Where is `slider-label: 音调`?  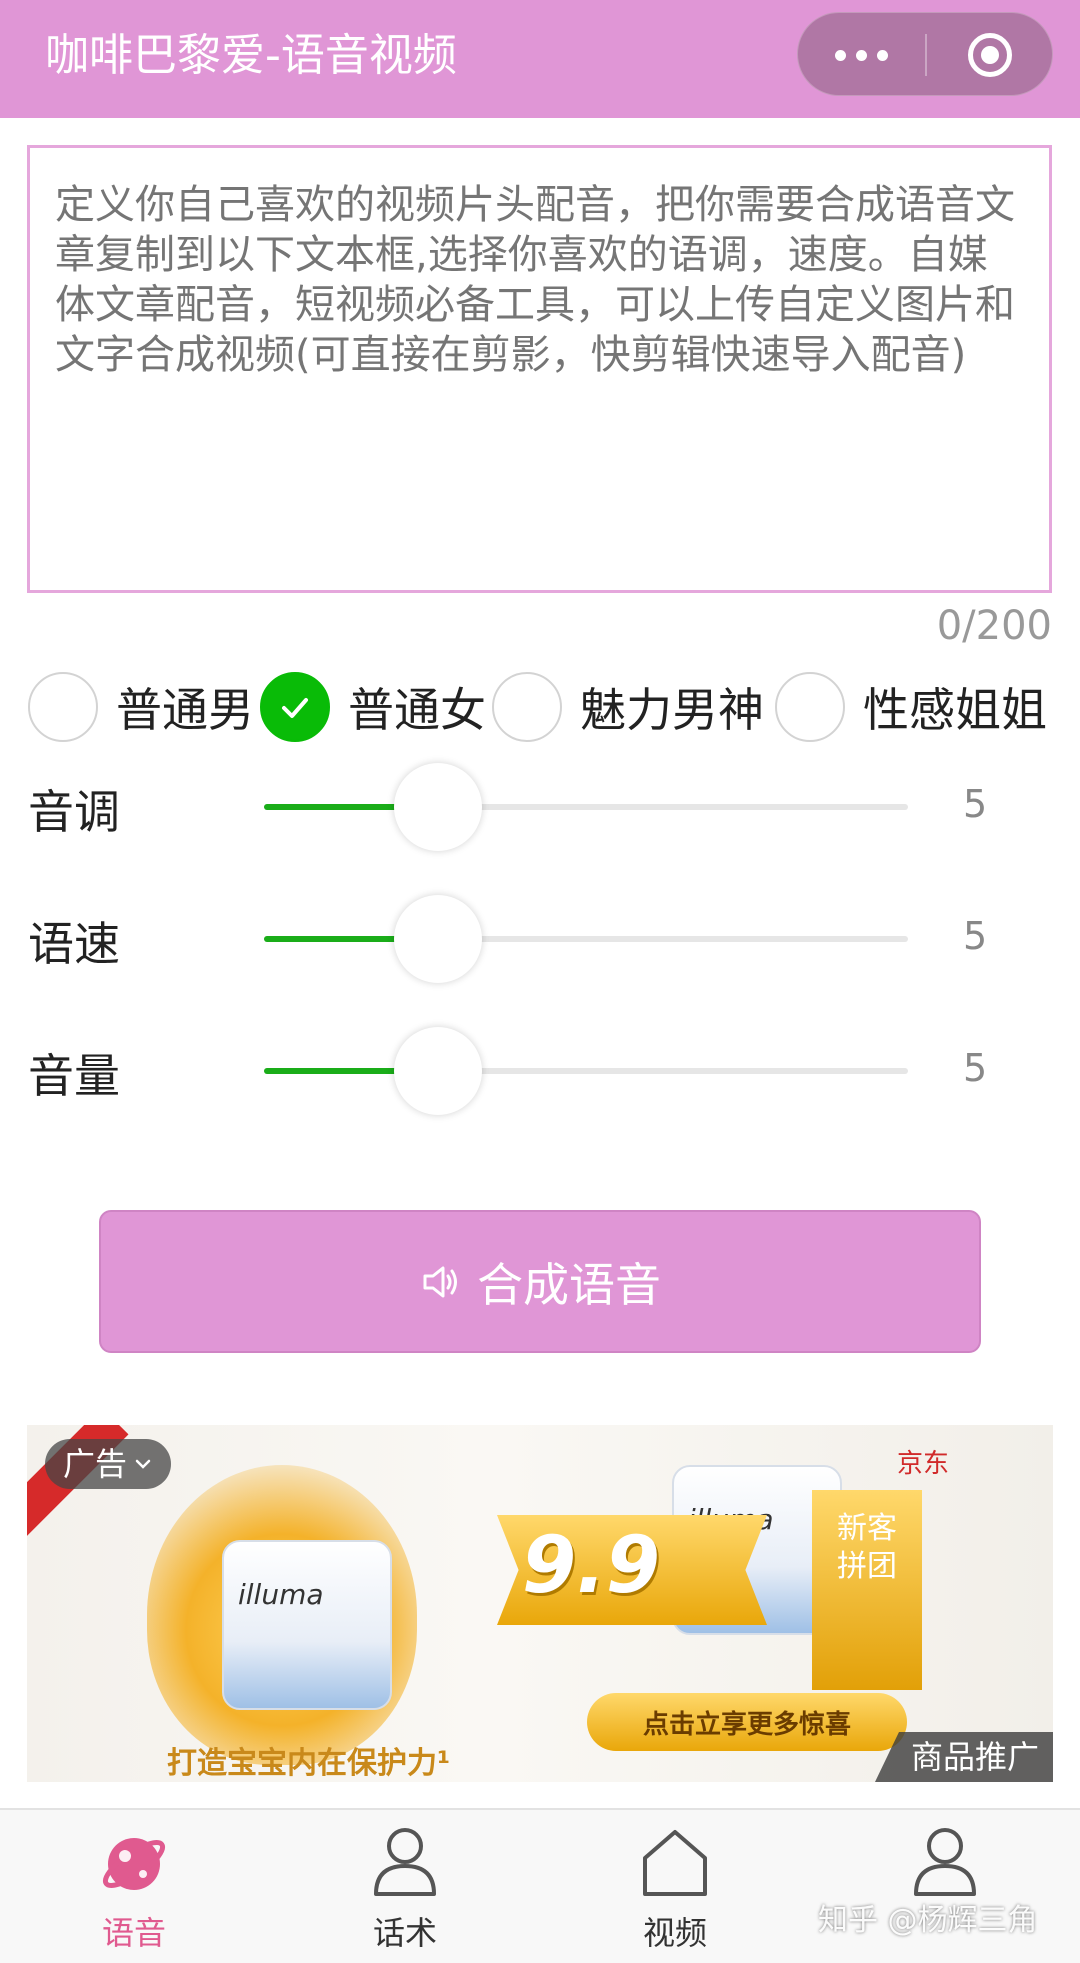
slider-label: 音调 is located at coordinates (74, 812).